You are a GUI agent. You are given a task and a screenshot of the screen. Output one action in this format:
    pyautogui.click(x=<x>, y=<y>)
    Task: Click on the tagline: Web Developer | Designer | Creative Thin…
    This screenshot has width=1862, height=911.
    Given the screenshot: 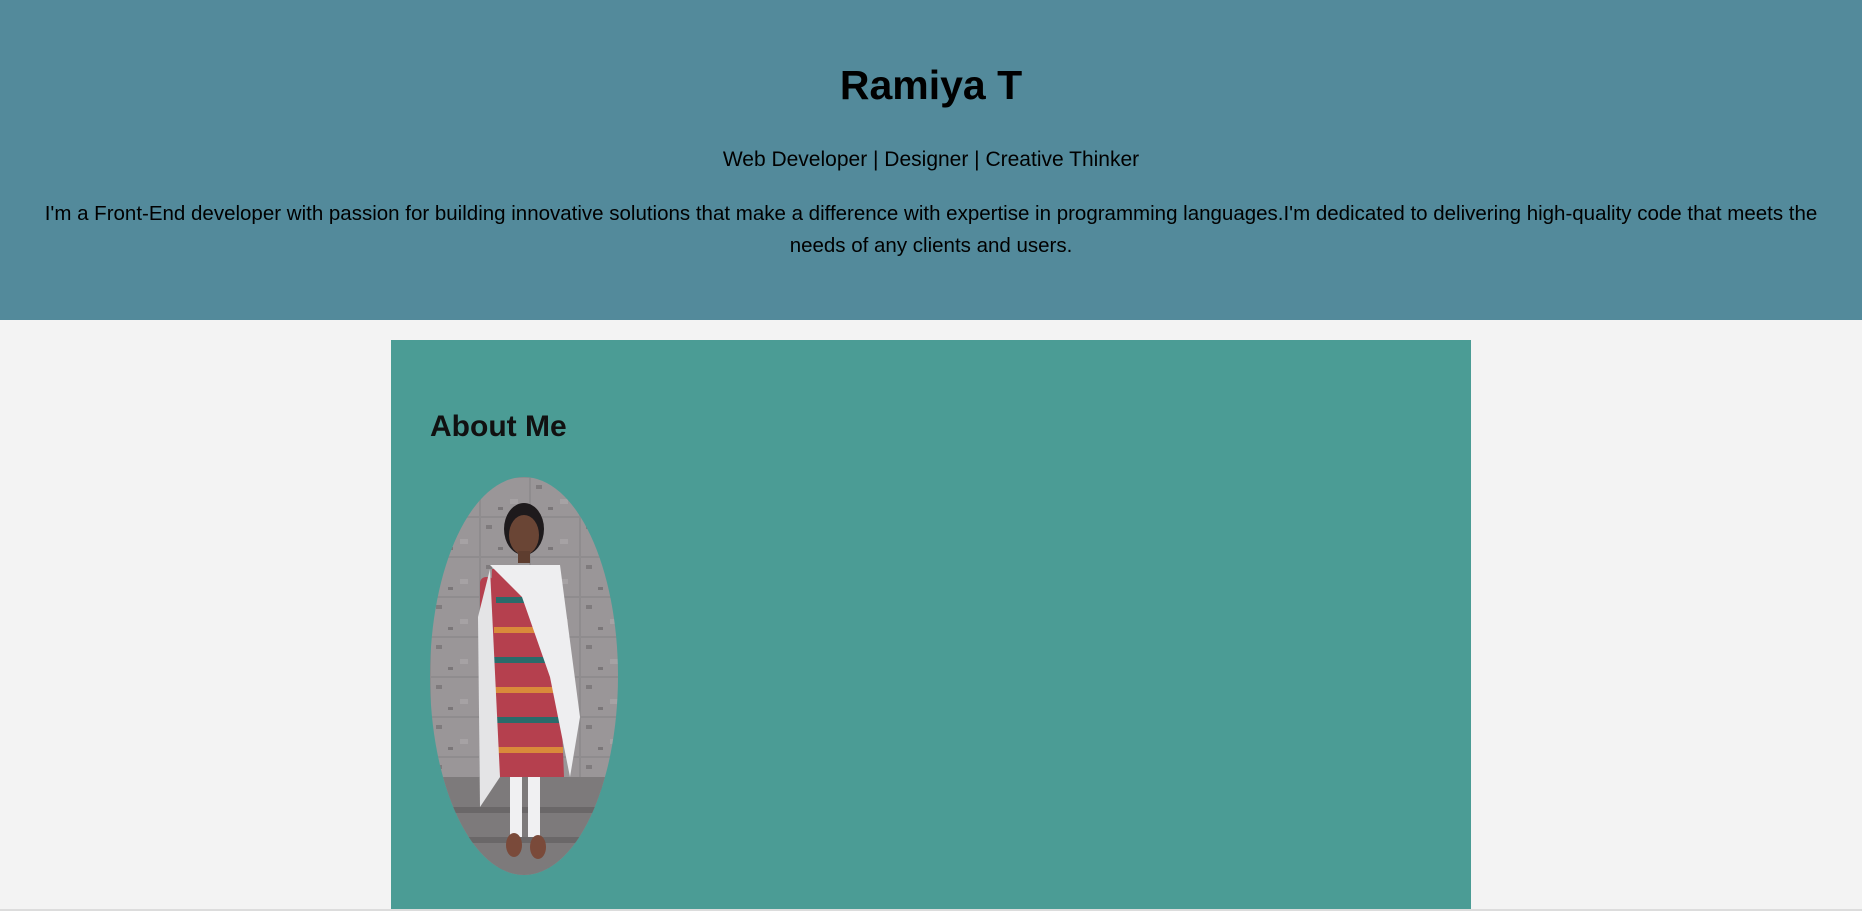 What is the action you would take?
    pyautogui.click(x=931, y=159)
    